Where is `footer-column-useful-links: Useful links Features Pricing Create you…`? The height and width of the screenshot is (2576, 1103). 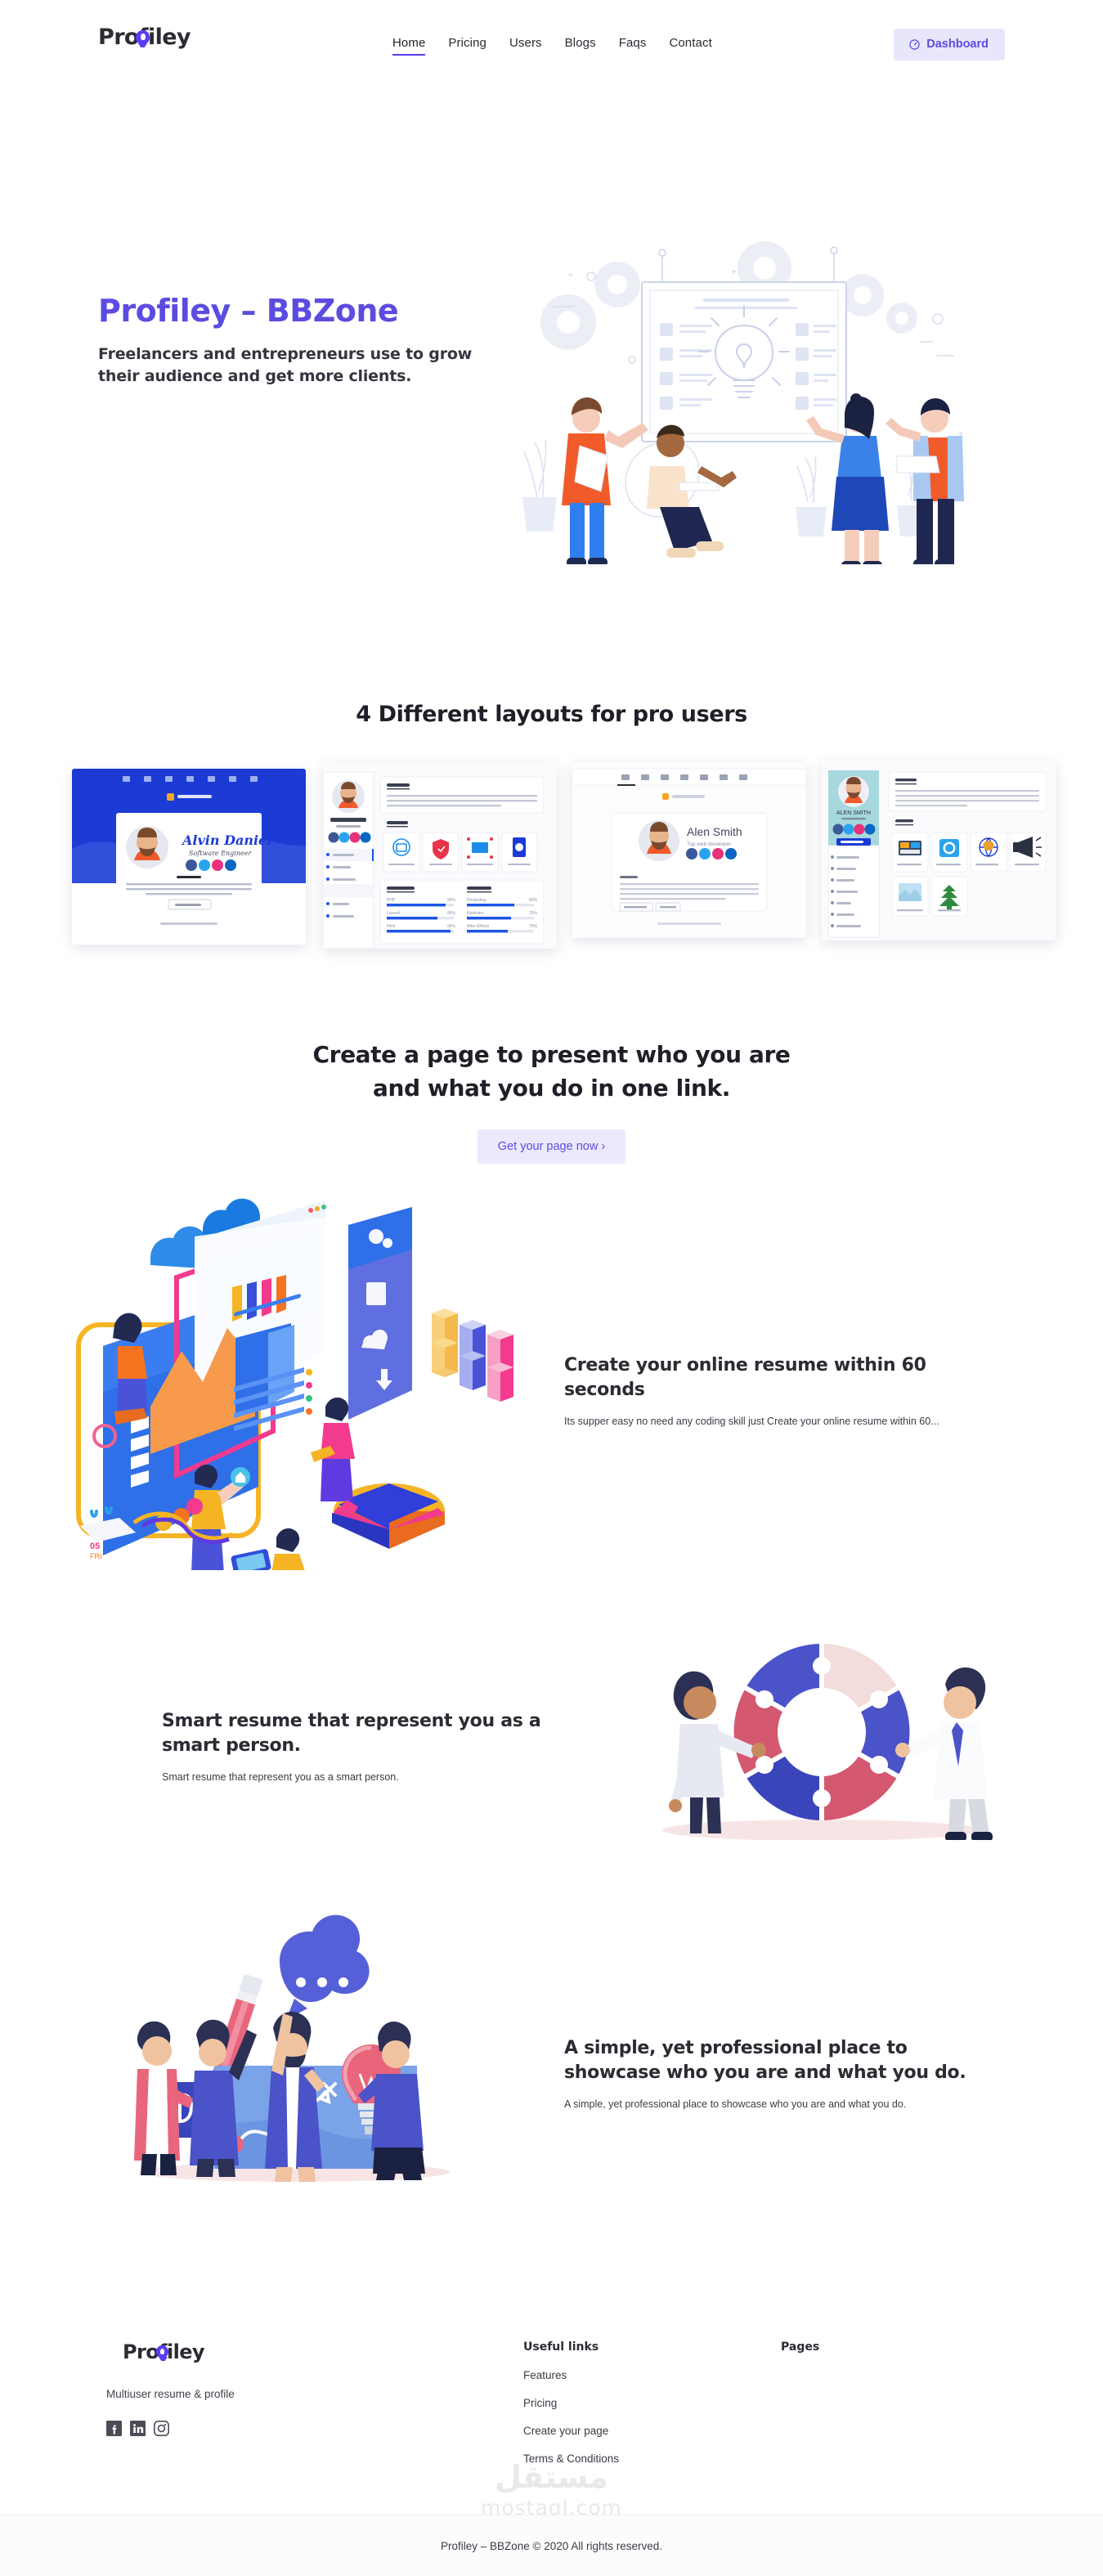
footer-column-useful-links: Useful links Features Pricing Create you… is located at coordinates (571, 2402).